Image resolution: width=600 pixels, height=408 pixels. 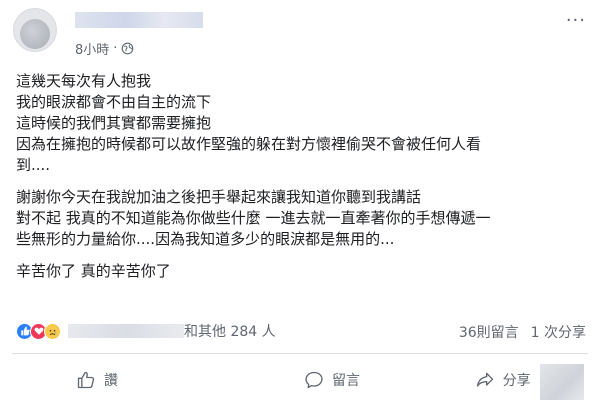 What do you see at coordinates (86, 380) in the screenshot?
I see `thumbs-up-icon` at bounding box center [86, 380].